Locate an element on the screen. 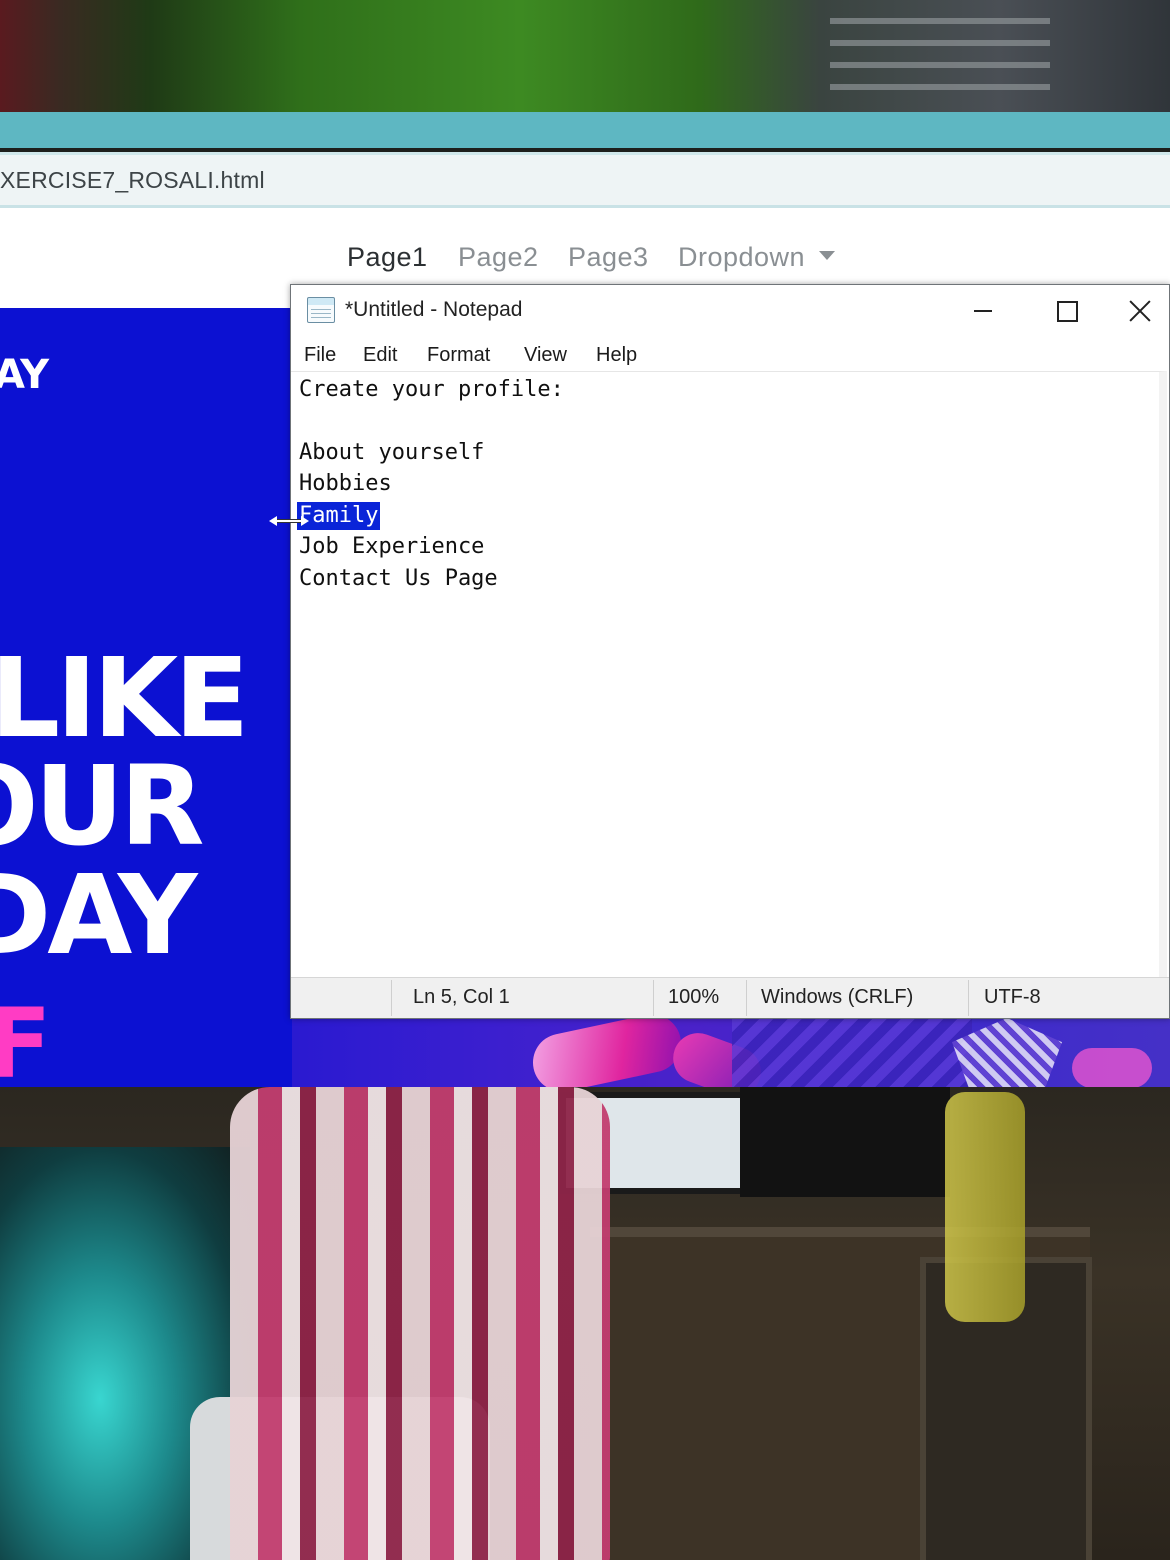  background-photo-top is located at coordinates (585, 56).